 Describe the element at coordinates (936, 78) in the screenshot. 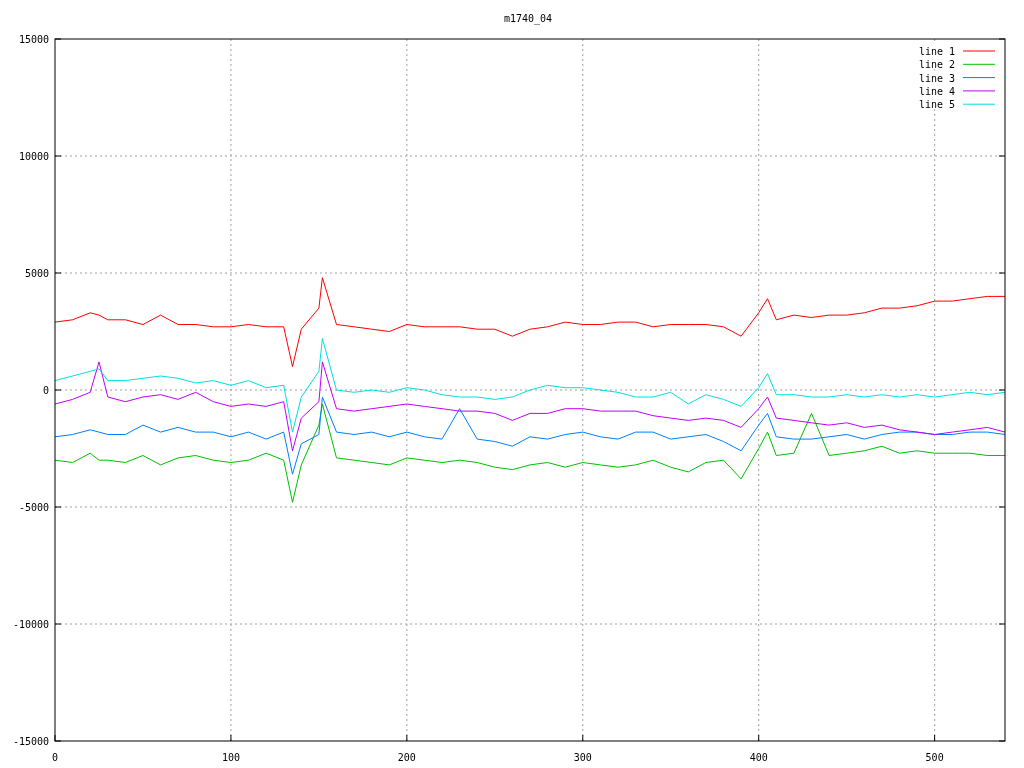

I see `legend-label: line 3` at that location.